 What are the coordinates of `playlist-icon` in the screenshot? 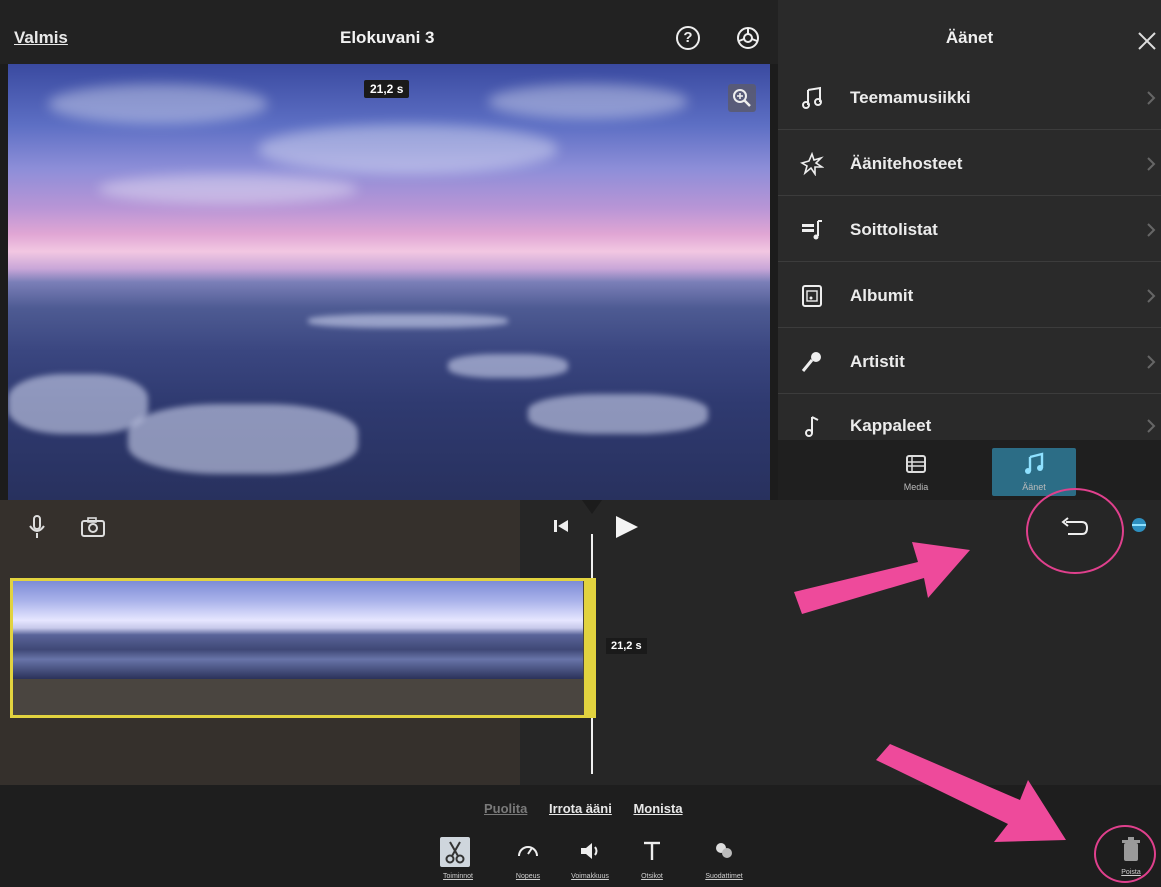 It's located at (812, 230).